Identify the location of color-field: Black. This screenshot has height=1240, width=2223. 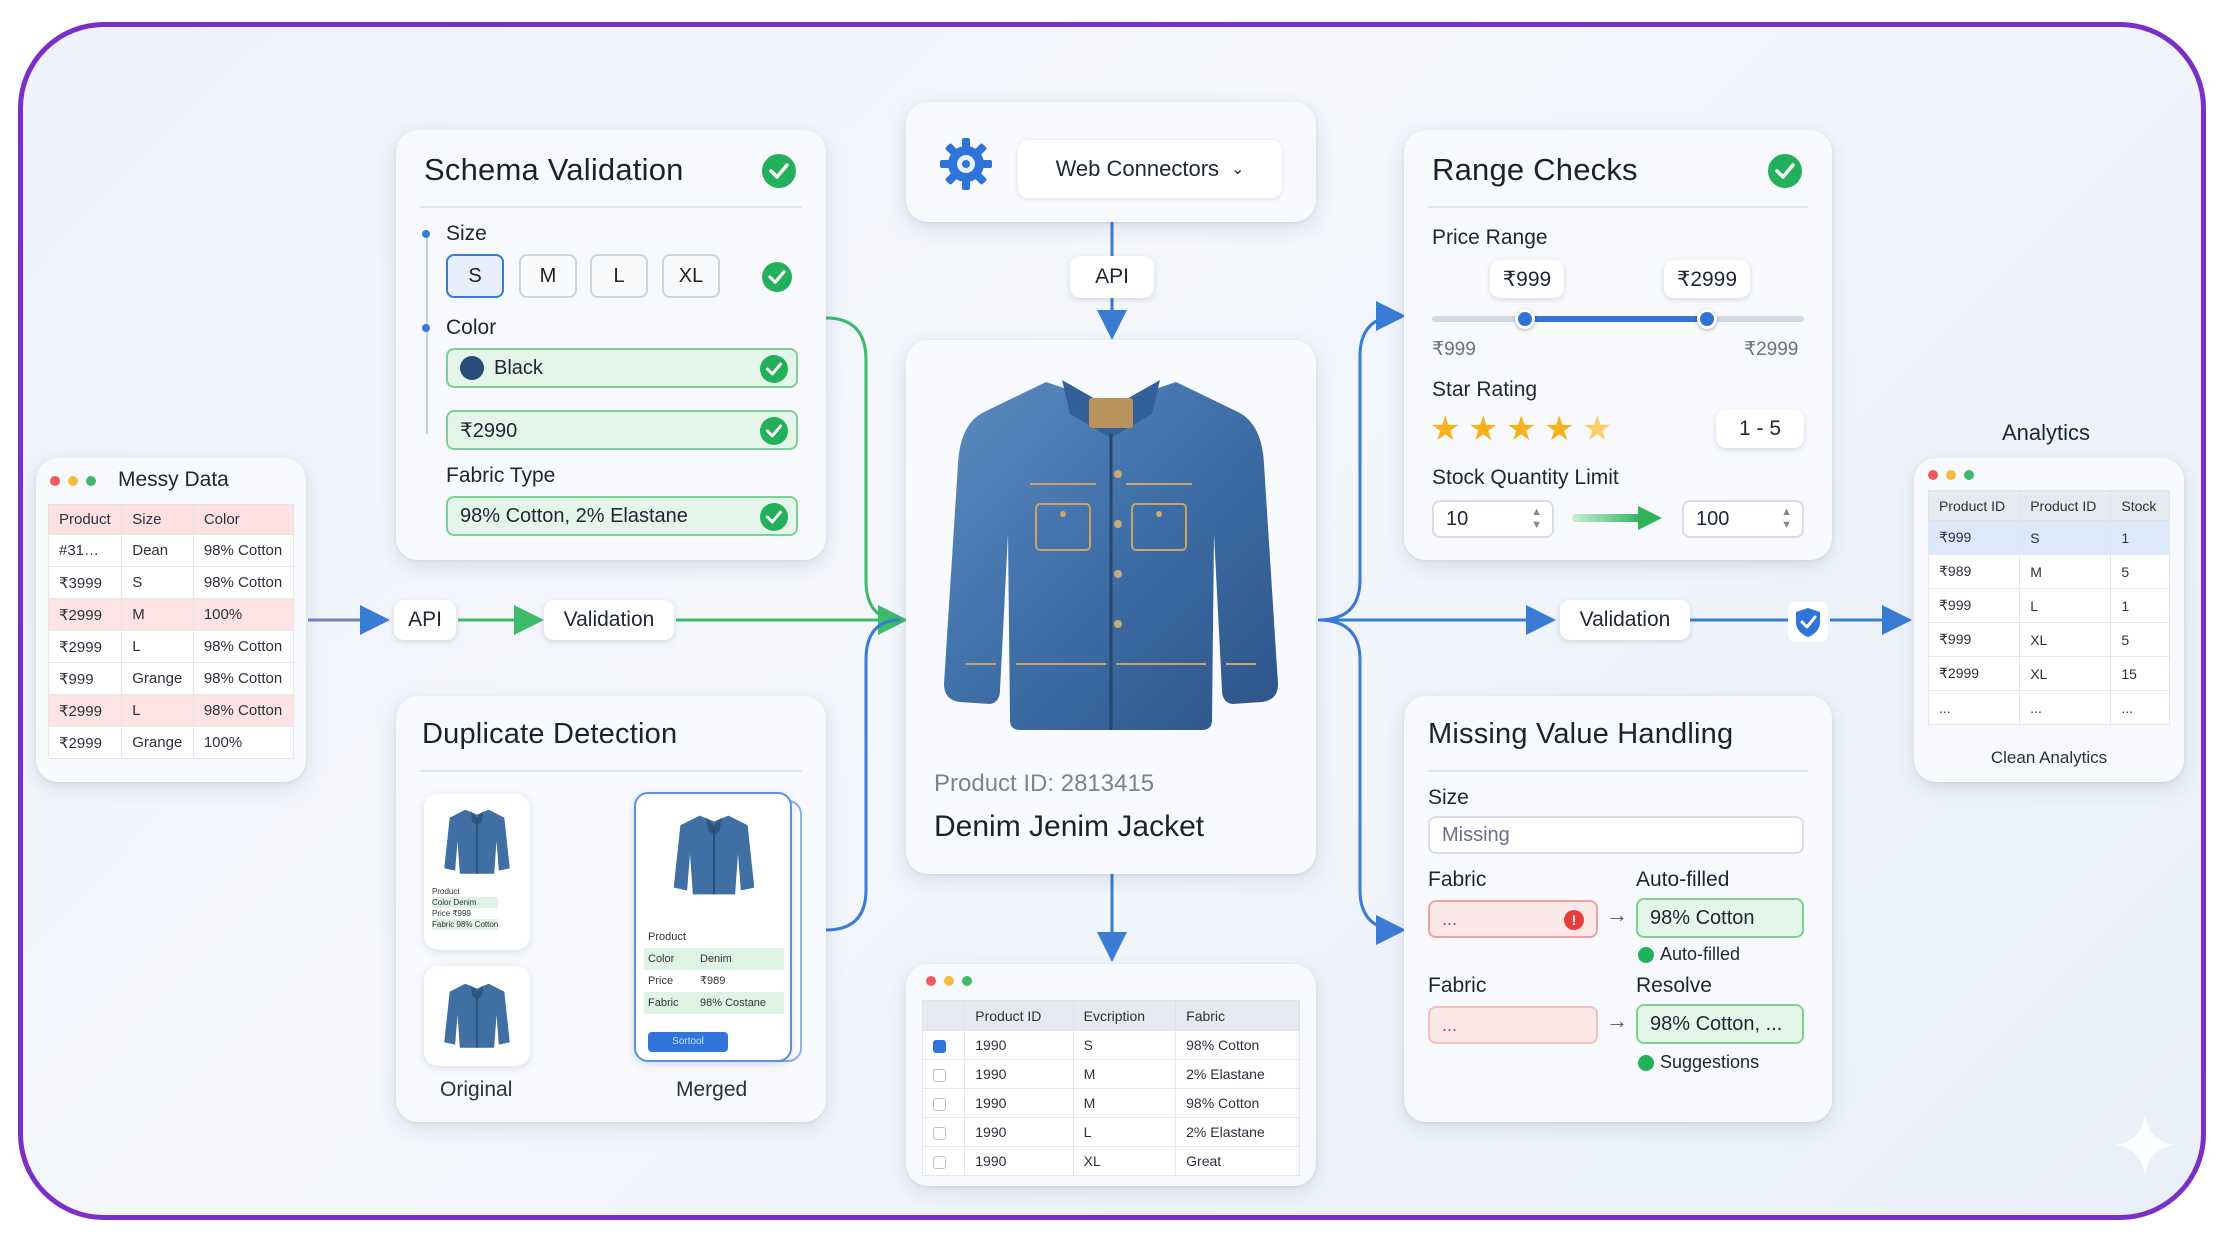
(622, 368).